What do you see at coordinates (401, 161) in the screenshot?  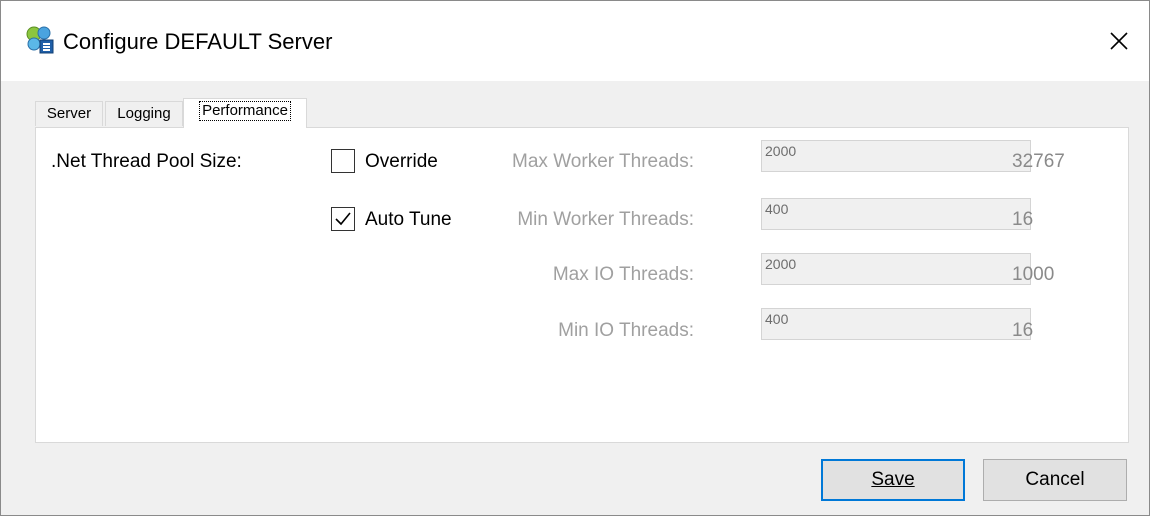 I see `override-label: Override` at bounding box center [401, 161].